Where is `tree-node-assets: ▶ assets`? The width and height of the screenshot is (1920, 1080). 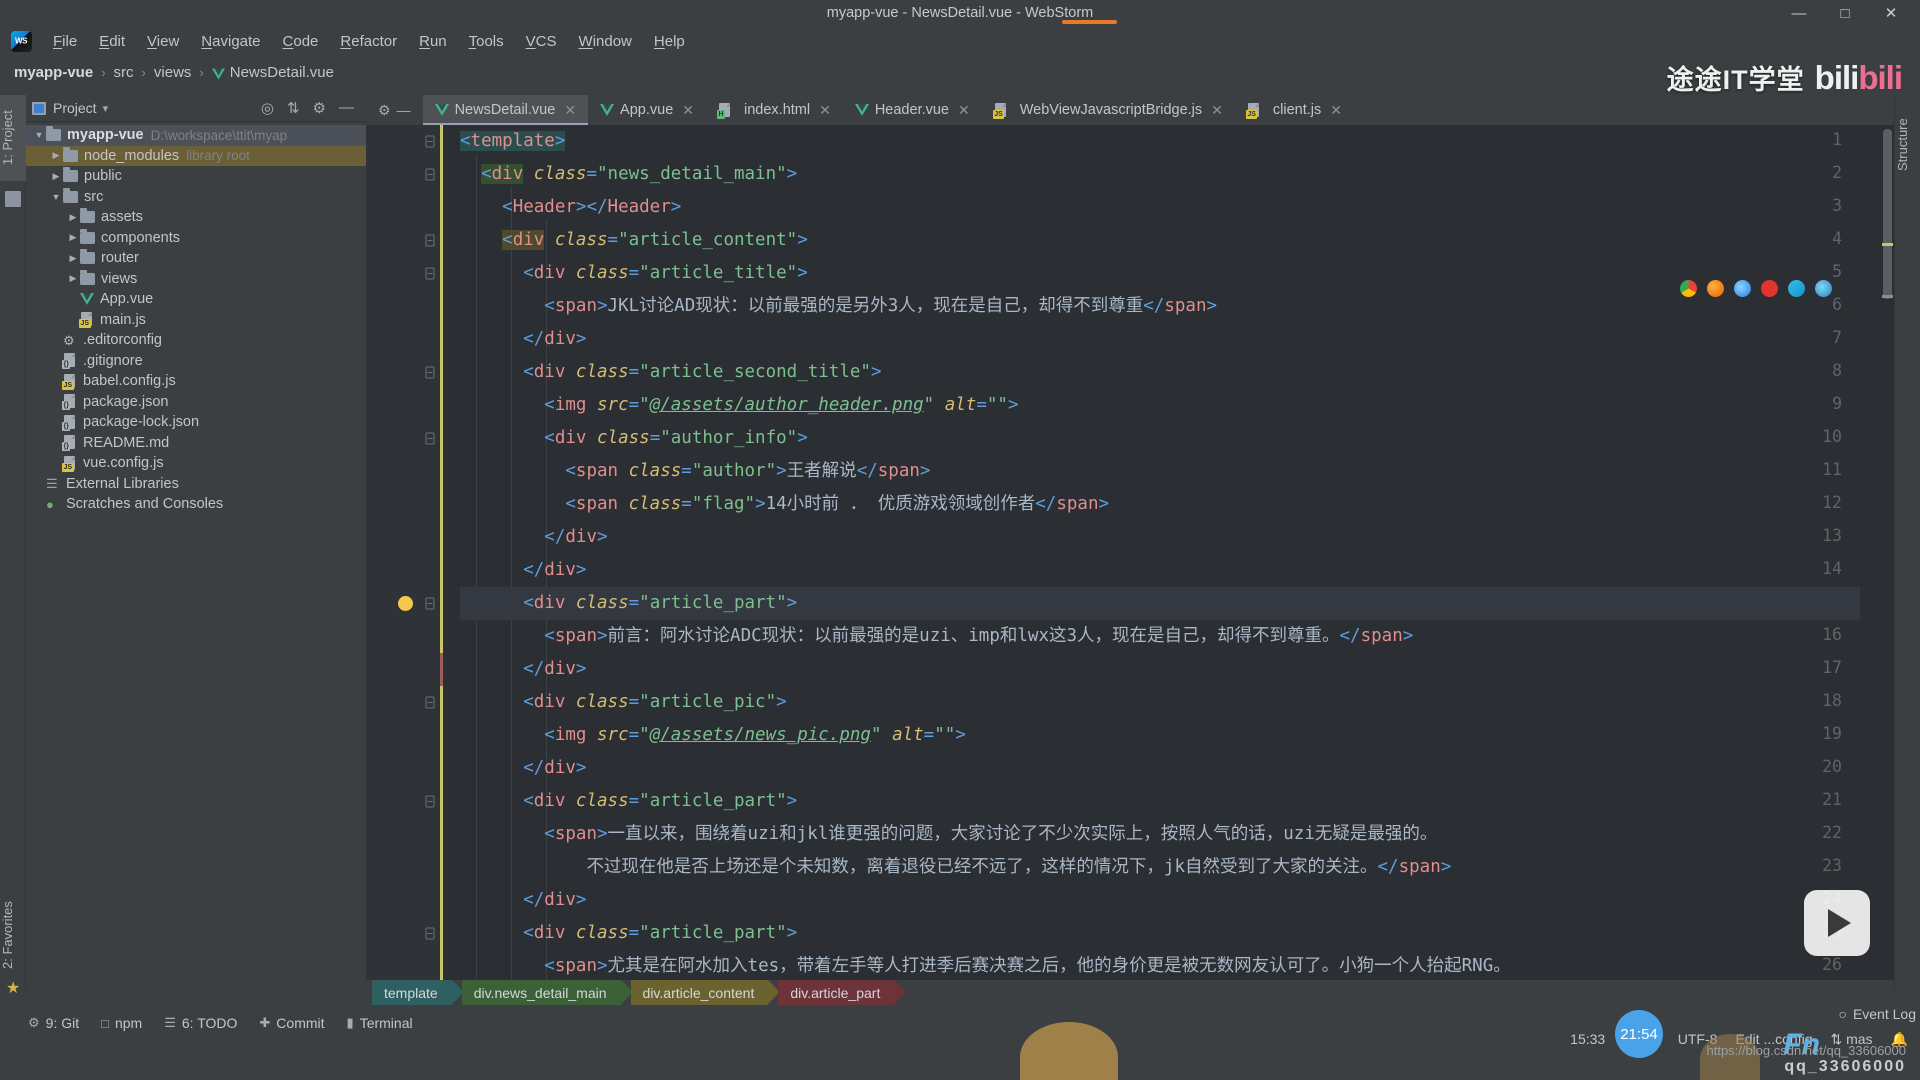 tree-node-assets: ▶ assets is located at coordinates (196, 217).